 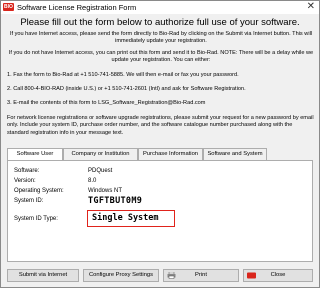 What do you see at coordinates (8, 7) in the screenshot?
I see `bio-rad-logo-icon: BIO` at bounding box center [8, 7].